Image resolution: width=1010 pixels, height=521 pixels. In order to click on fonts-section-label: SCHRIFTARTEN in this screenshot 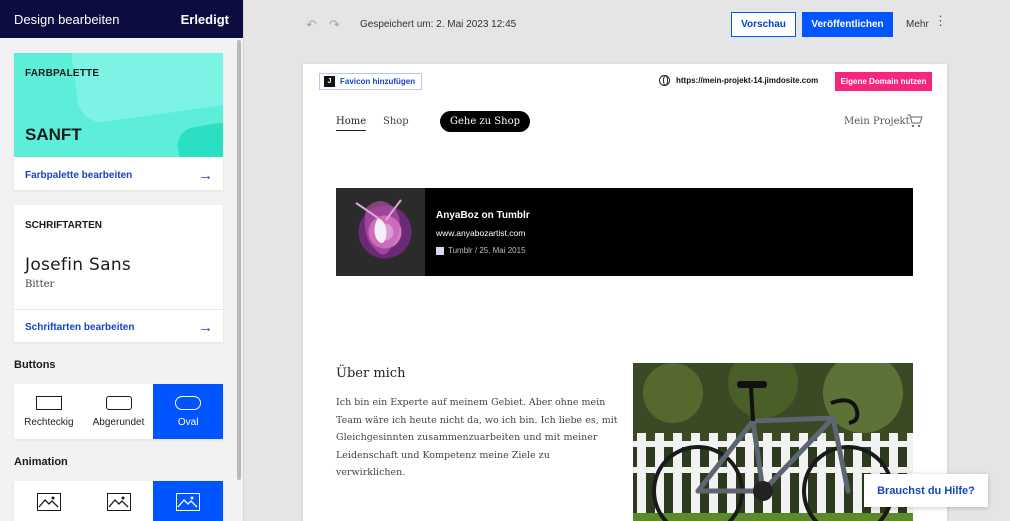, I will do `click(64, 225)`.